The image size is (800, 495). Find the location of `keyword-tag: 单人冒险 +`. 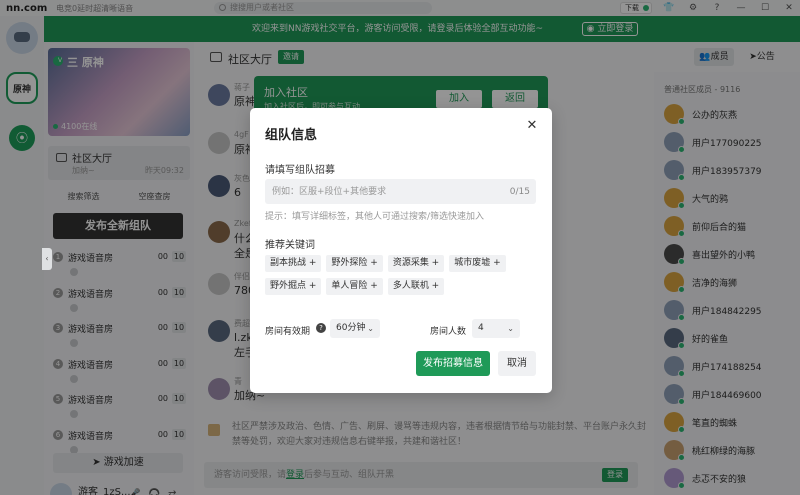

keyword-tag: 单人冒险 + is located at coordinates (354, 286).